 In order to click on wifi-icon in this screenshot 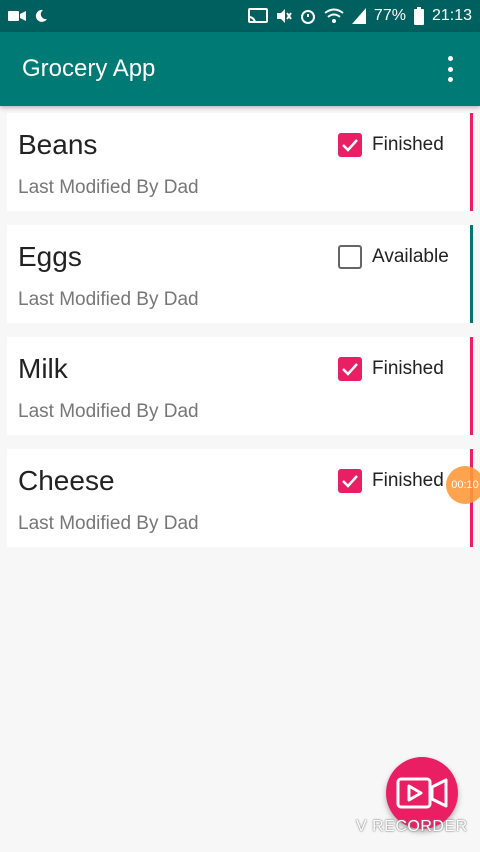, I will do `click(334, 15)`.